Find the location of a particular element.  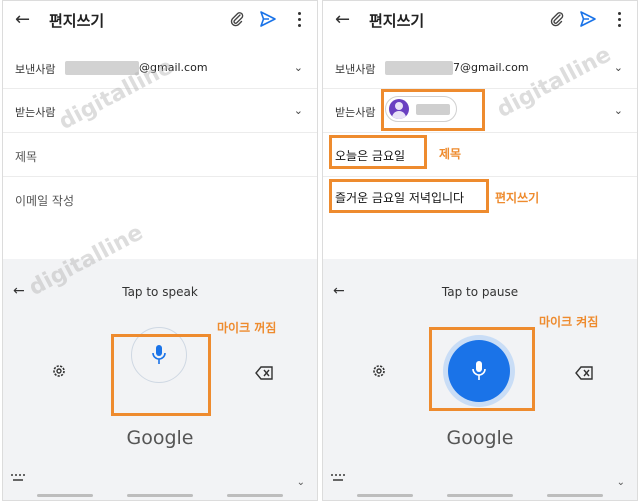

from-row: 보낸사람 @gmail.com ⌄ is located at coordinates (160, 68).